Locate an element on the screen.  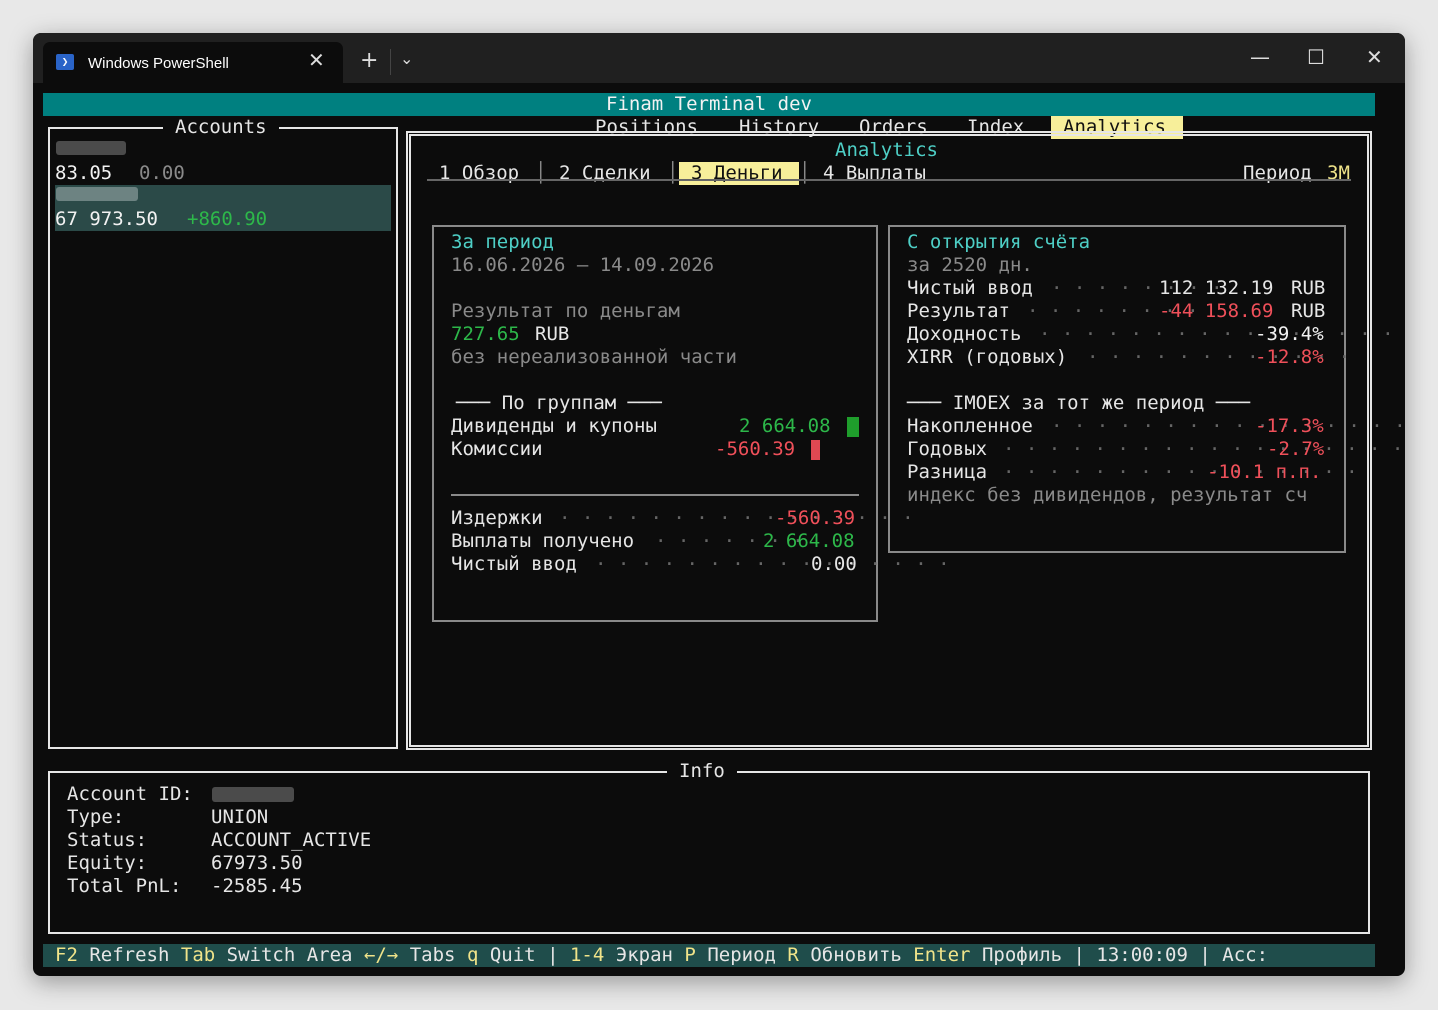
tab-powershell: ❯ Windows PowerShell ✕ is located at coordinates (193, 62).